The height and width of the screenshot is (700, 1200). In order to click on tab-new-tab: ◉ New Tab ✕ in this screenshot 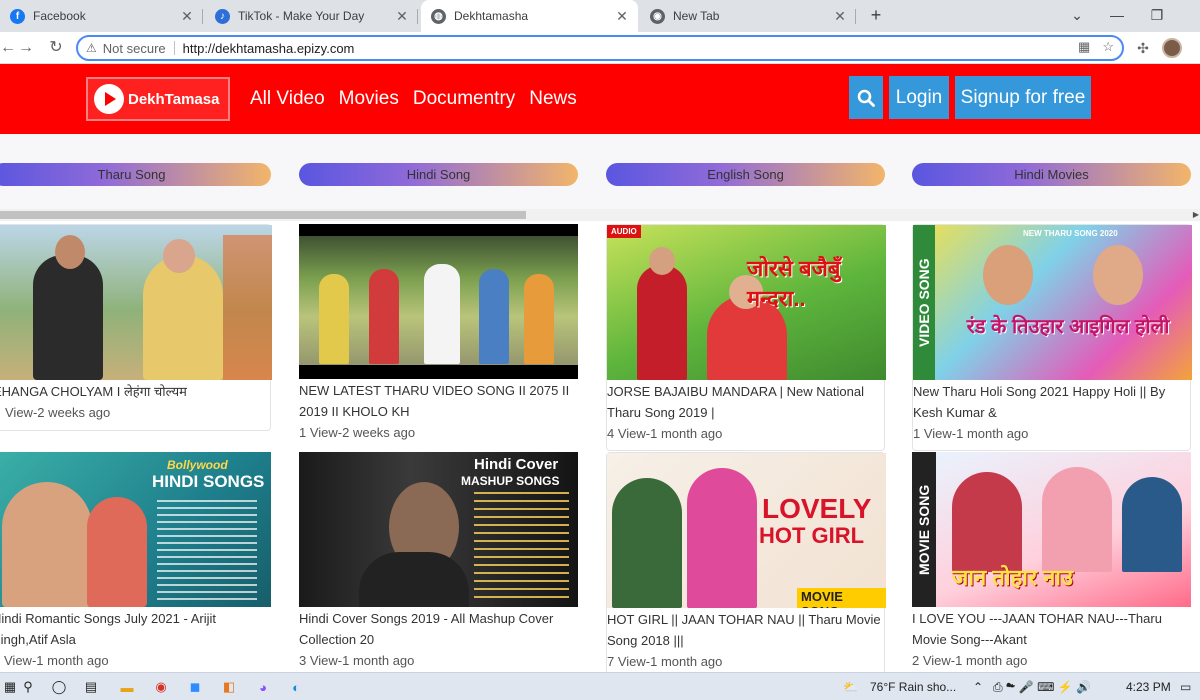, I will do `click(748, 16)`.